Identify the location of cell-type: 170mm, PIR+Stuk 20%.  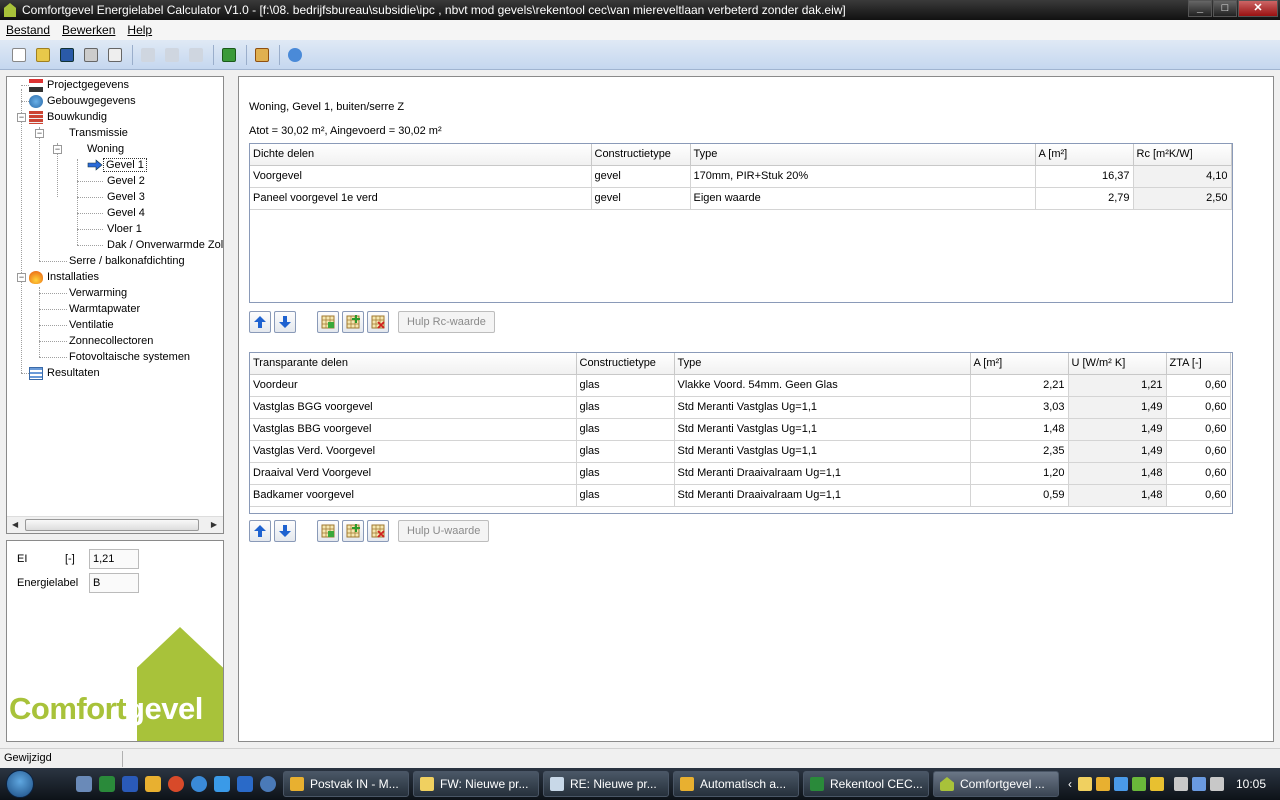
(863, 176).